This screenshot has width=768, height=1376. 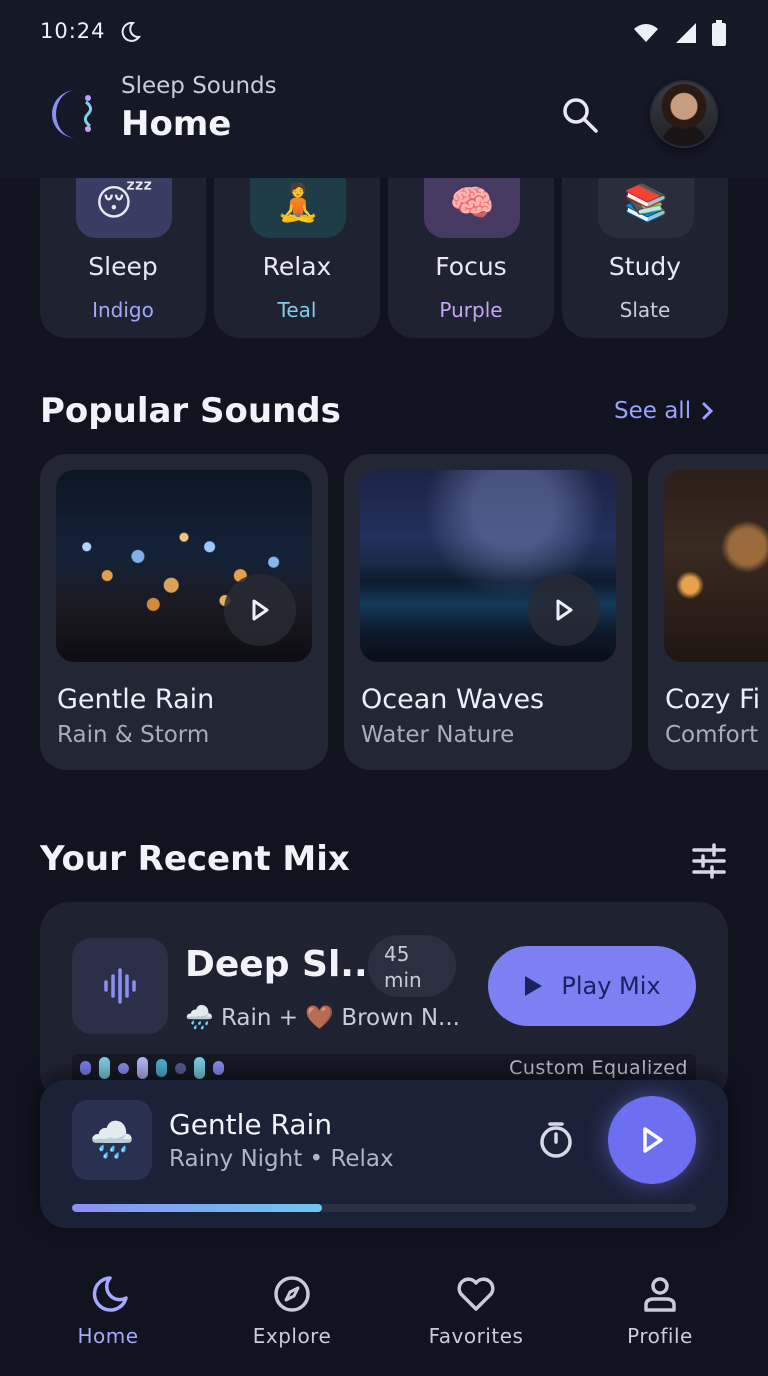 I want to click on nav-explore: Explore, so click(x=292, y=1310).